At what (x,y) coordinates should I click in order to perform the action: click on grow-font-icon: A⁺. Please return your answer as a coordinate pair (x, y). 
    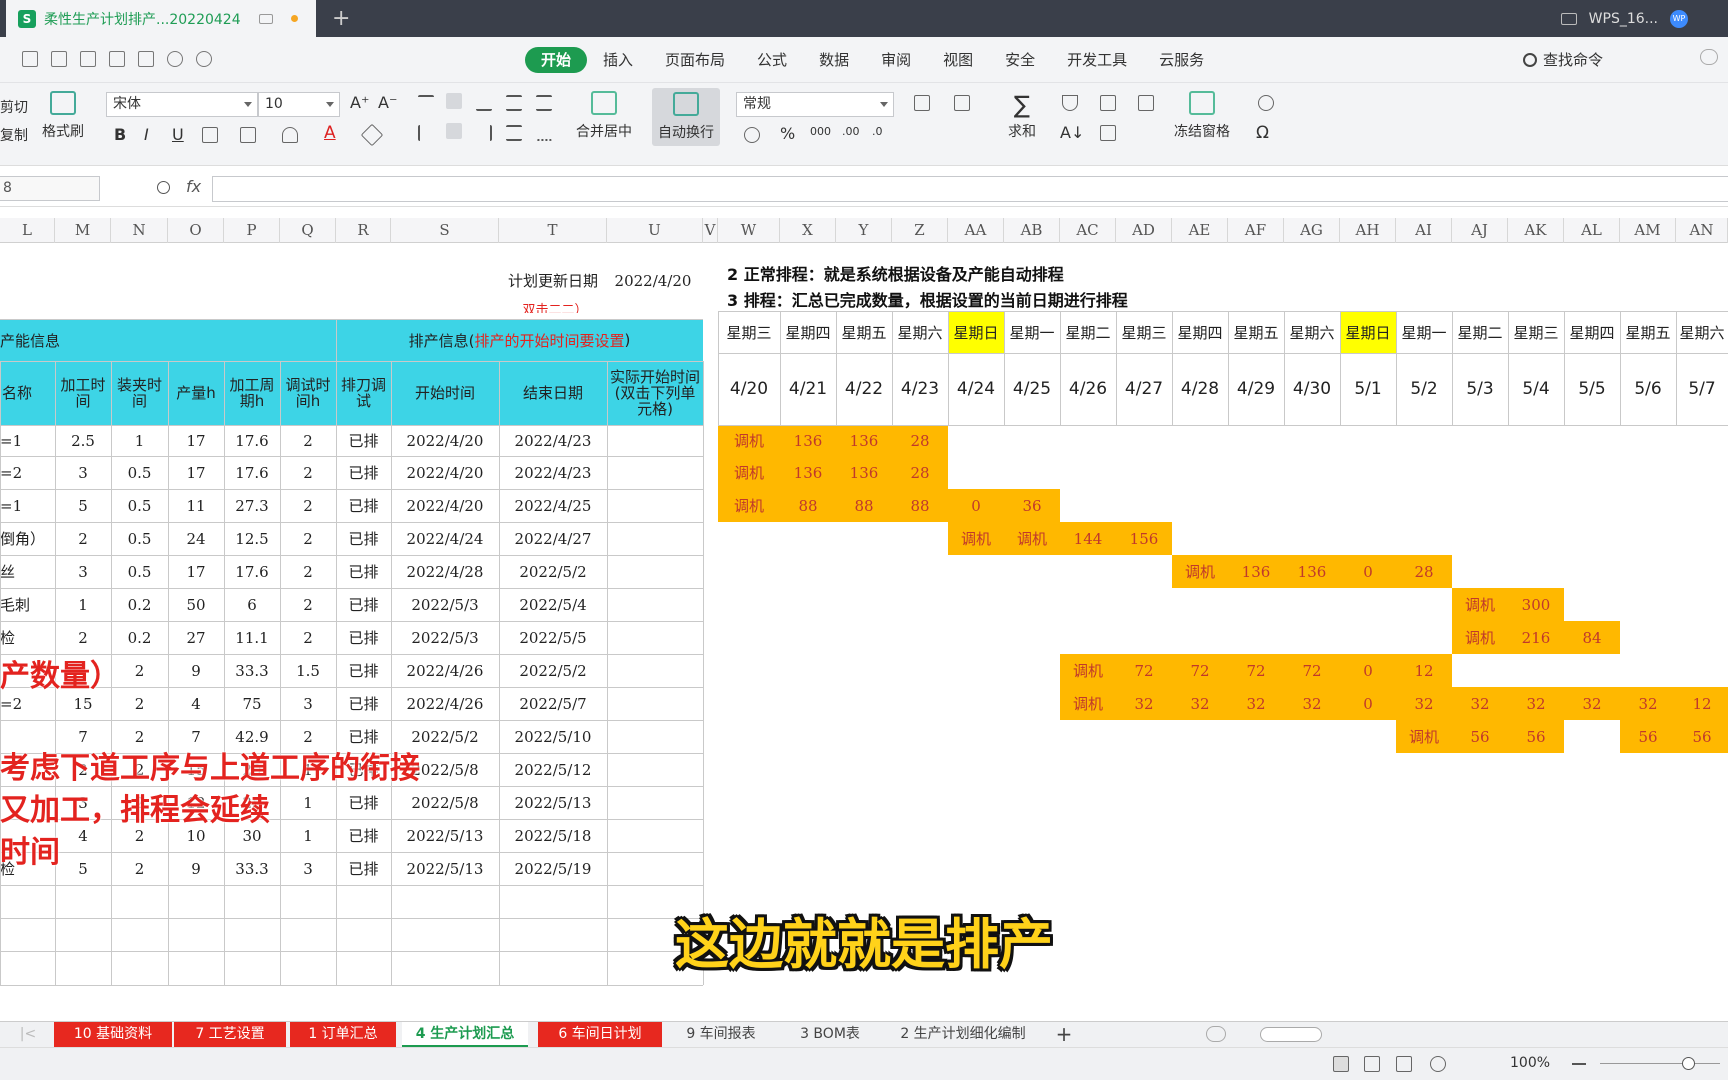
    Looking at the image, I should click on (359, 102).